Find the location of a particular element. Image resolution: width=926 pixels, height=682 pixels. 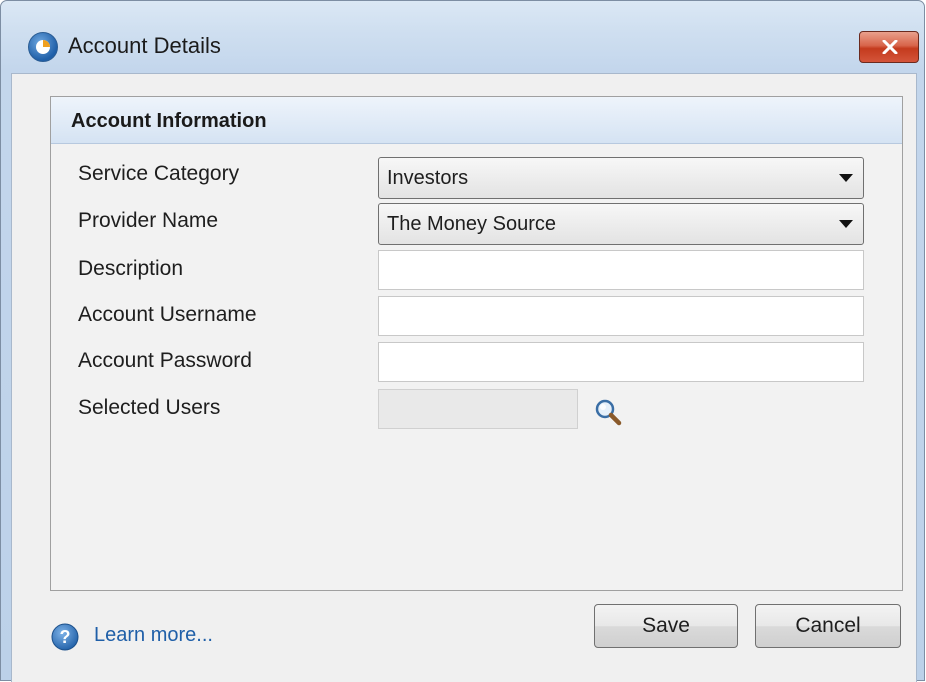

help-button: ? is located at coordinates (65, 637).